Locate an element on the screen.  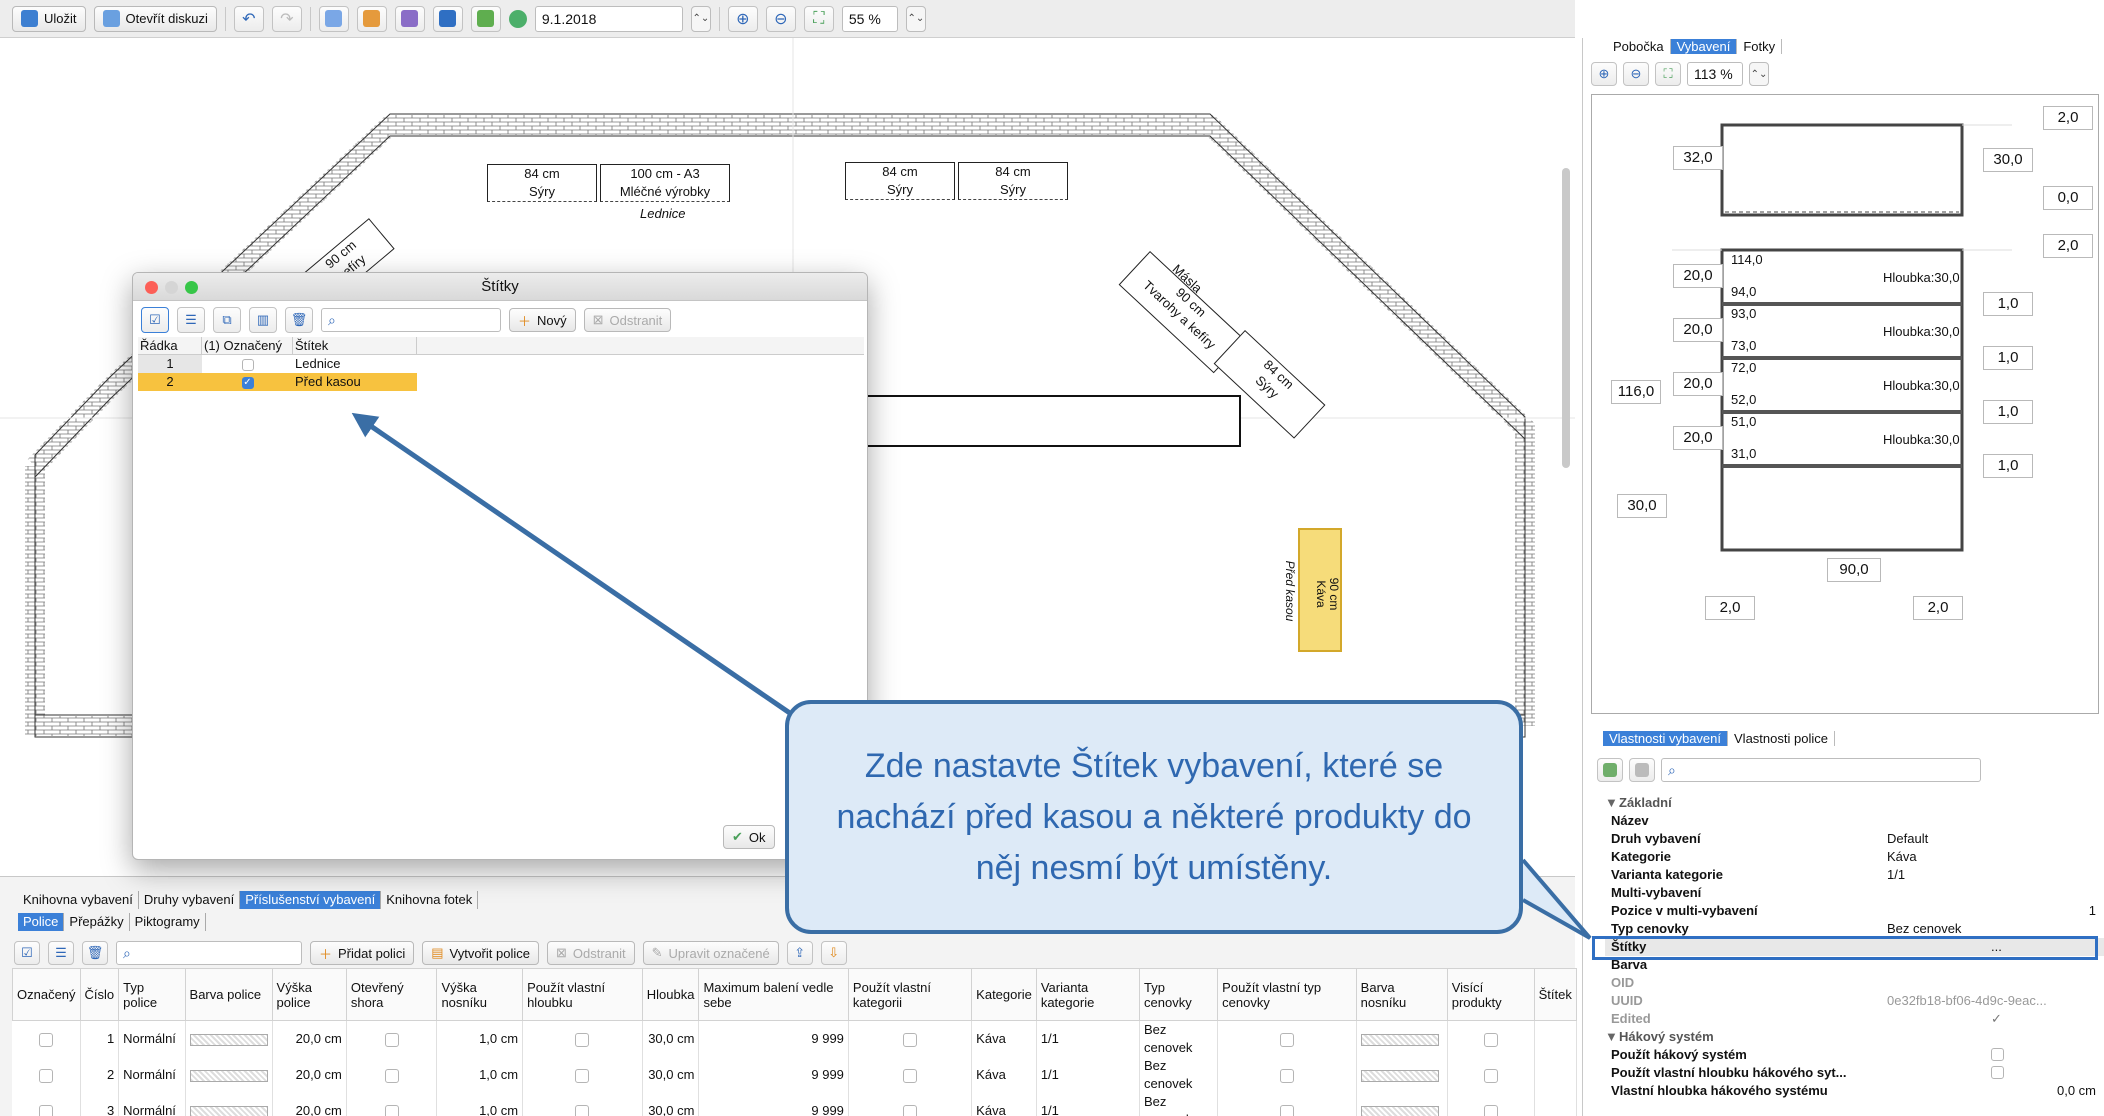
property-row: Pozice v multi-vybavení 1 is located at coordinates (1854, 911).